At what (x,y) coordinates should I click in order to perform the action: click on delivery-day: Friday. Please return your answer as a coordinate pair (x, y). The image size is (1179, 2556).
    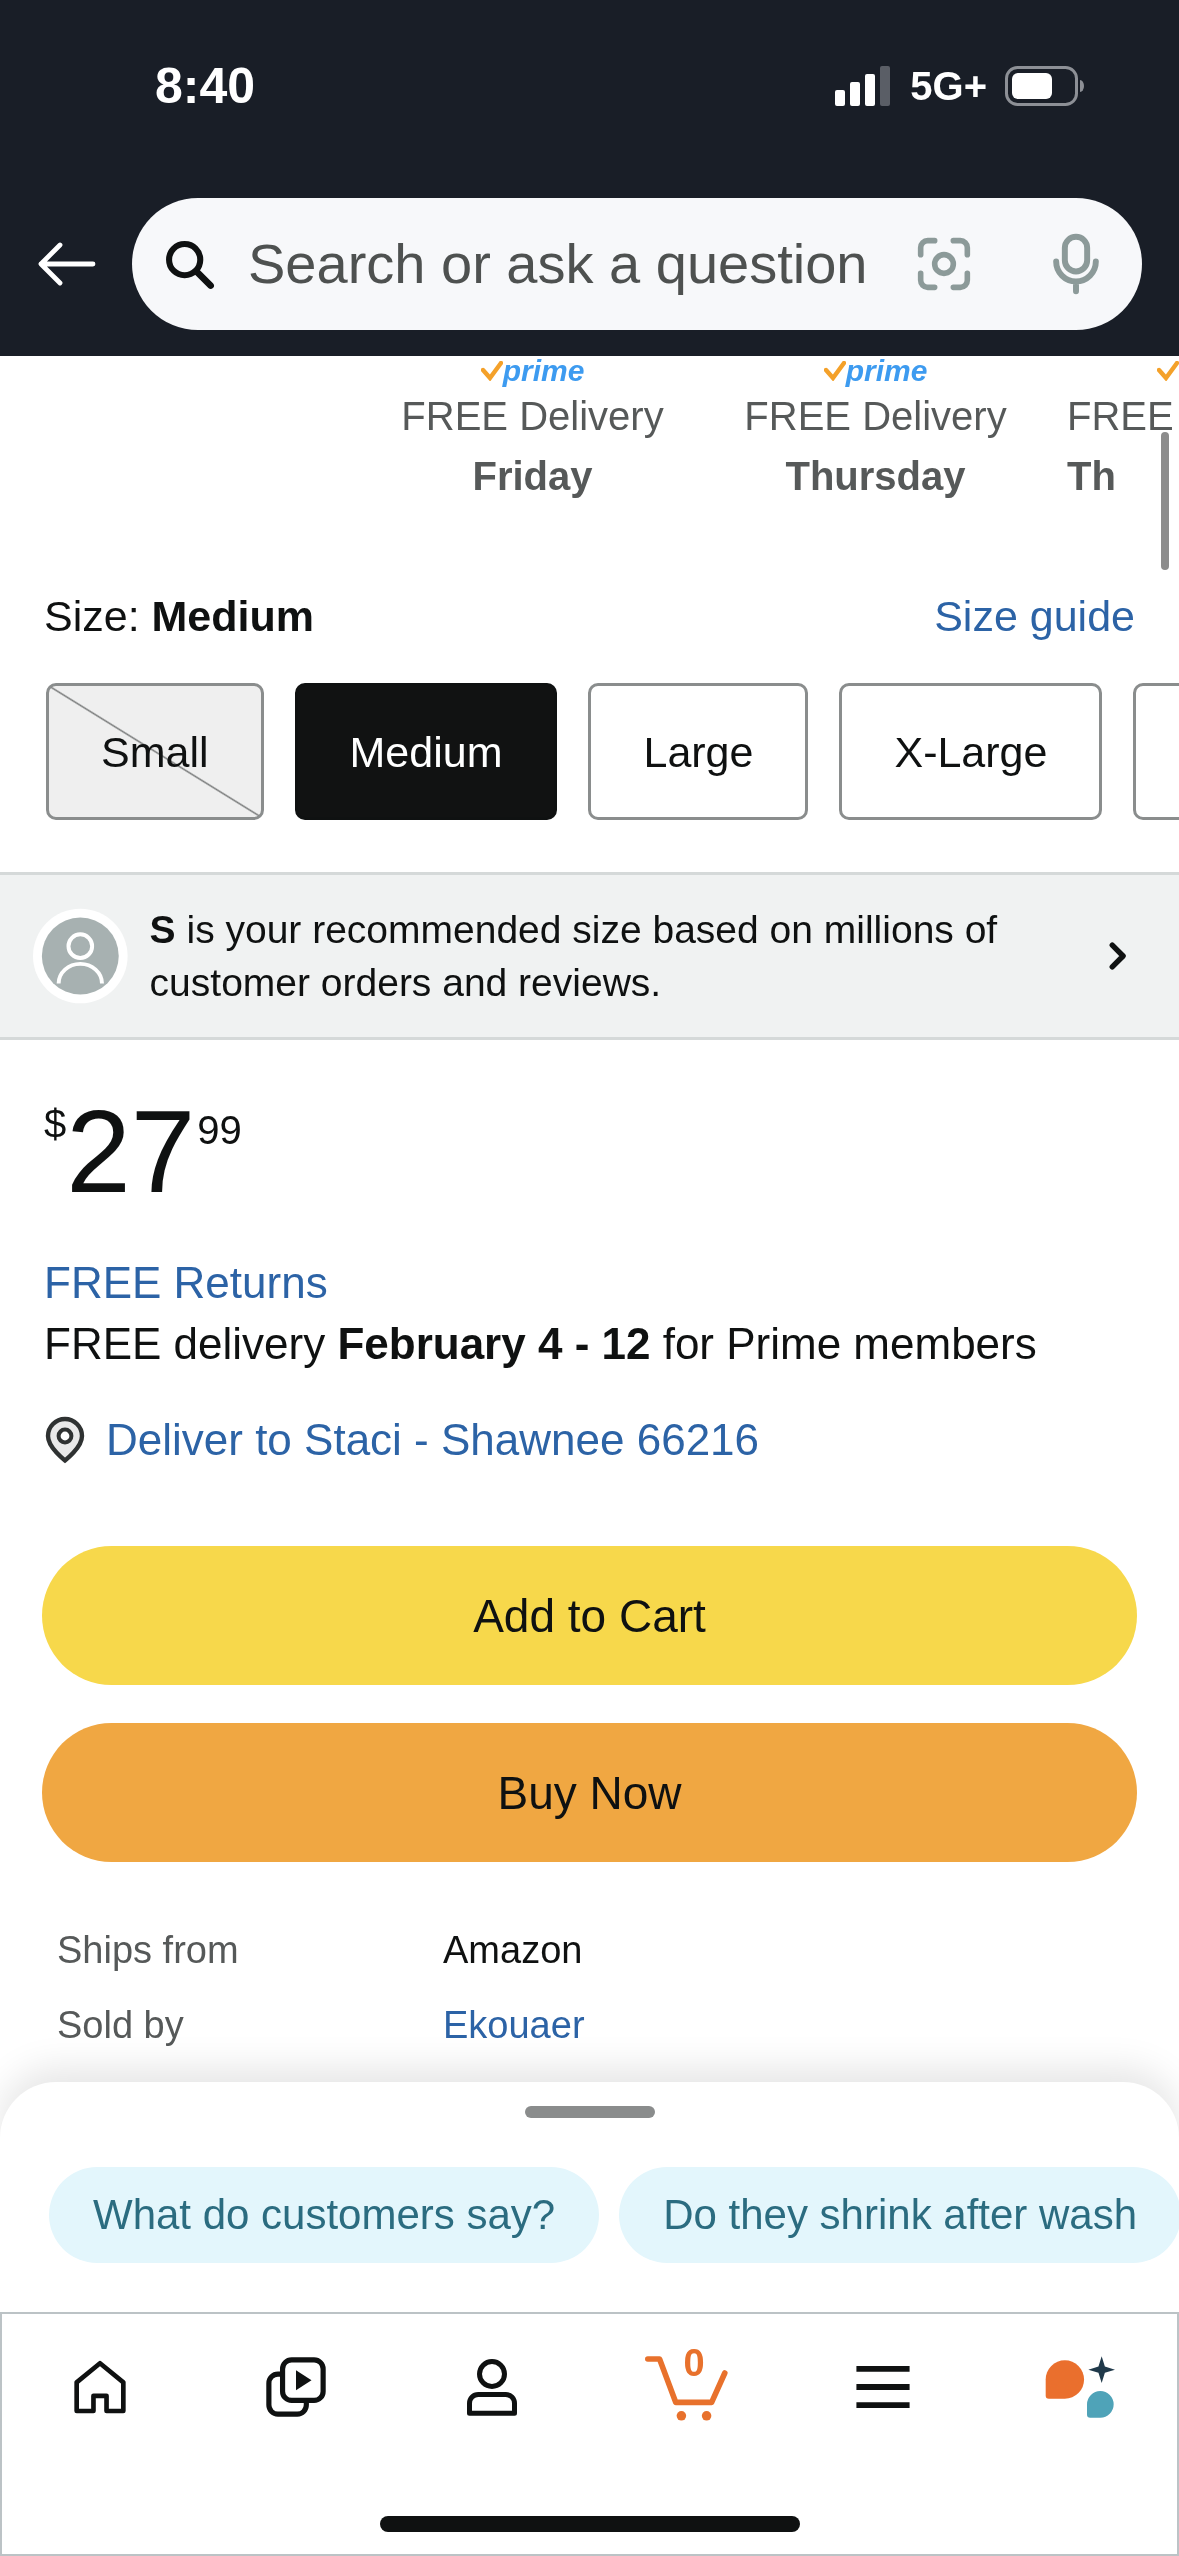
    Looking at the image, I should click on (532, 476).